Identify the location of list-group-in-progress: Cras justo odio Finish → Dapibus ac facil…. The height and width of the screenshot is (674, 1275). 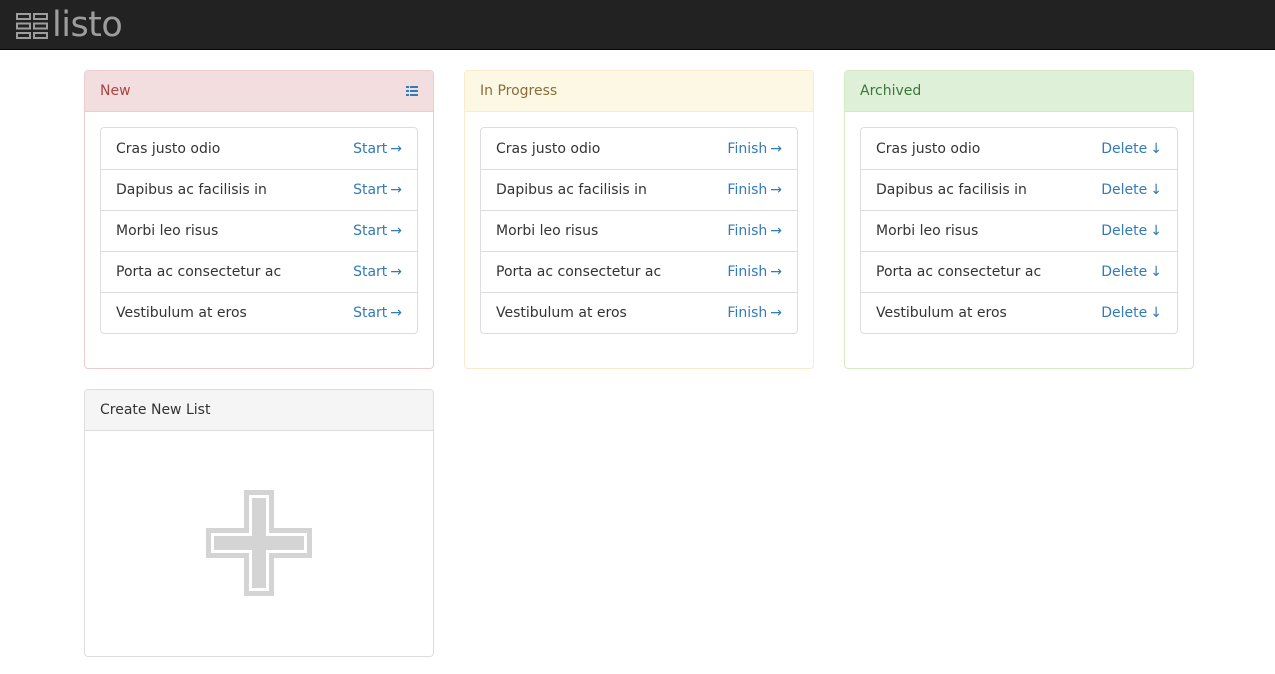
(639, 230).